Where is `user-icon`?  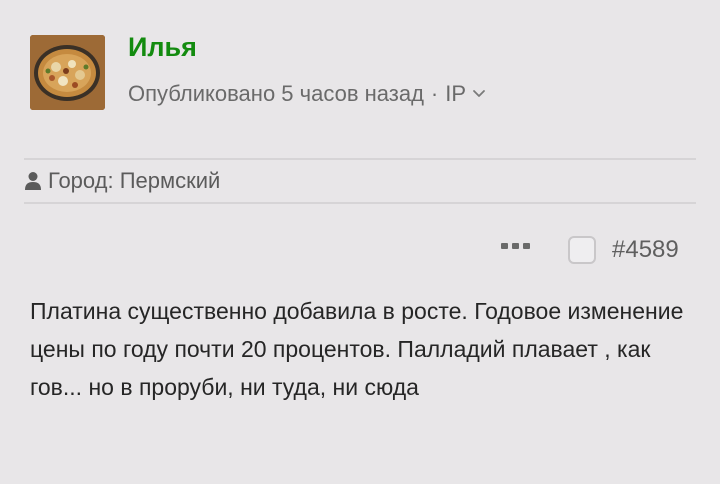 user-icon is located at coordinates (33, 181).